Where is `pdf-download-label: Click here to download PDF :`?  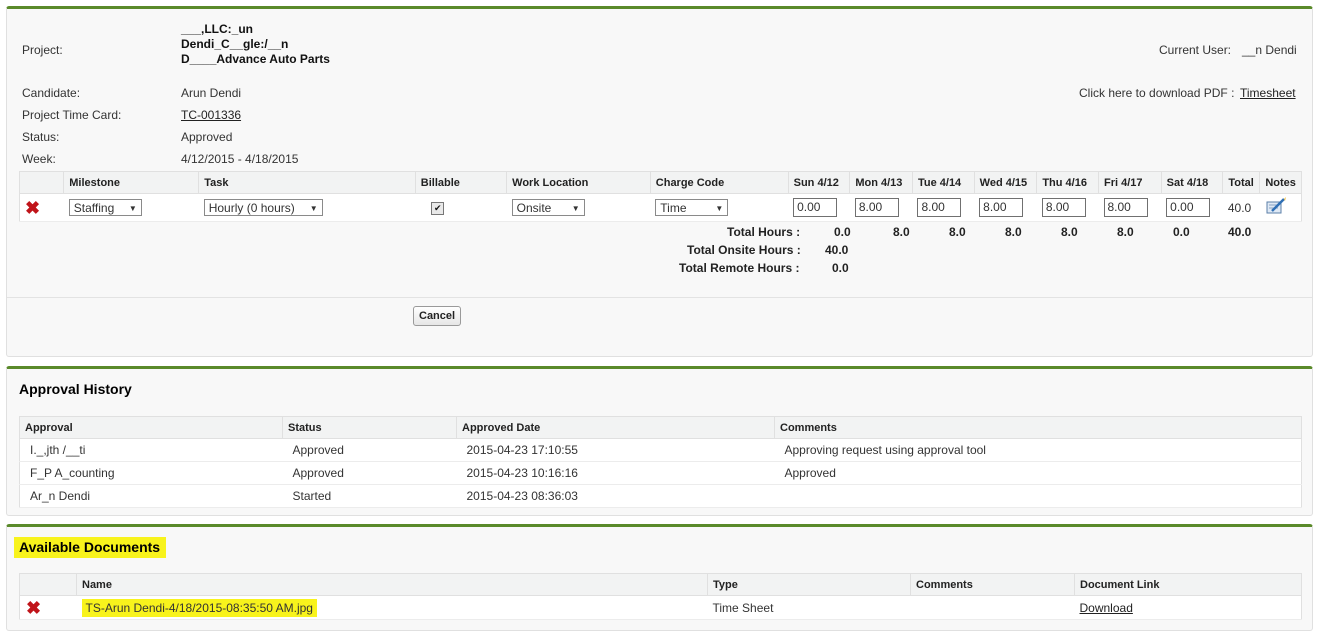
pdf-download-label: Click here to download PDF : is located at coordinates (1157, 93).